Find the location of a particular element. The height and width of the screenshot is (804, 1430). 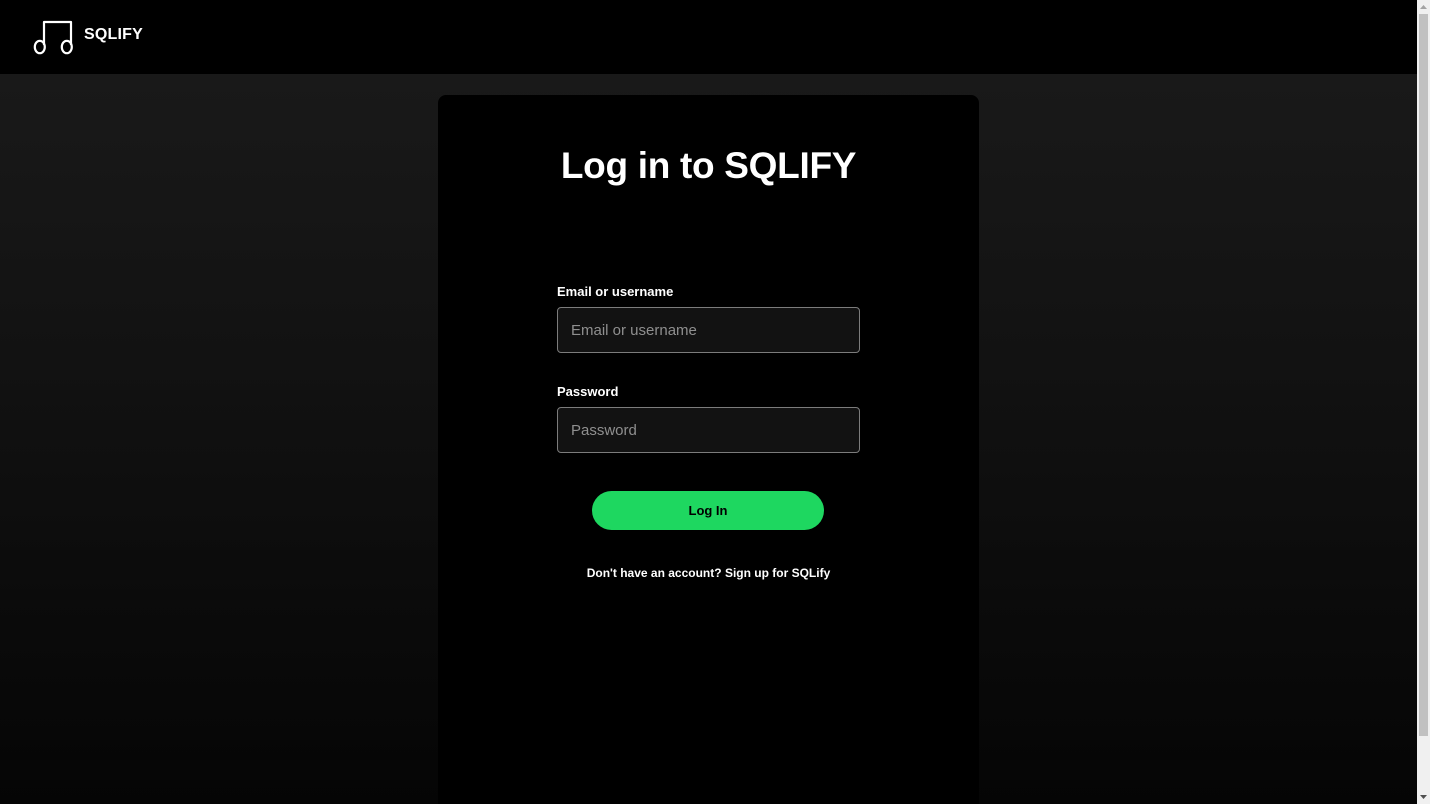

scroll-down-arrow-icon is located at coordinates (1423, 797).